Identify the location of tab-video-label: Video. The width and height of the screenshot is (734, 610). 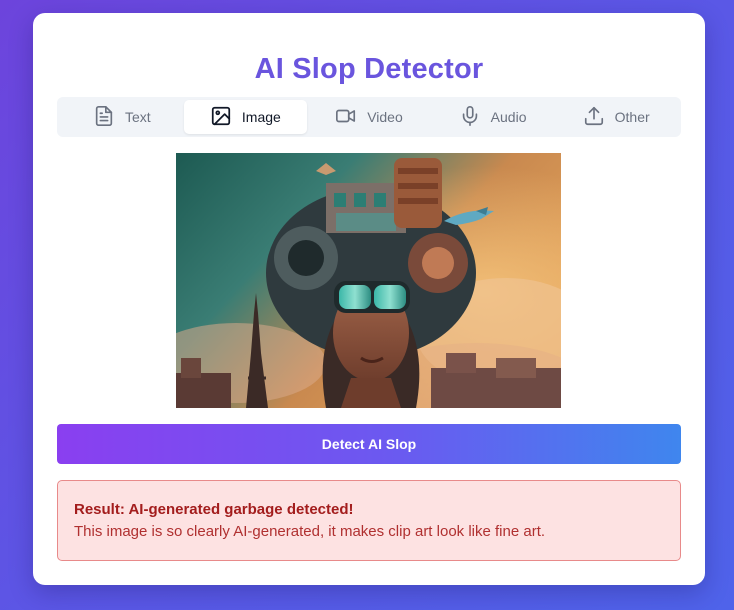
(385, 117).